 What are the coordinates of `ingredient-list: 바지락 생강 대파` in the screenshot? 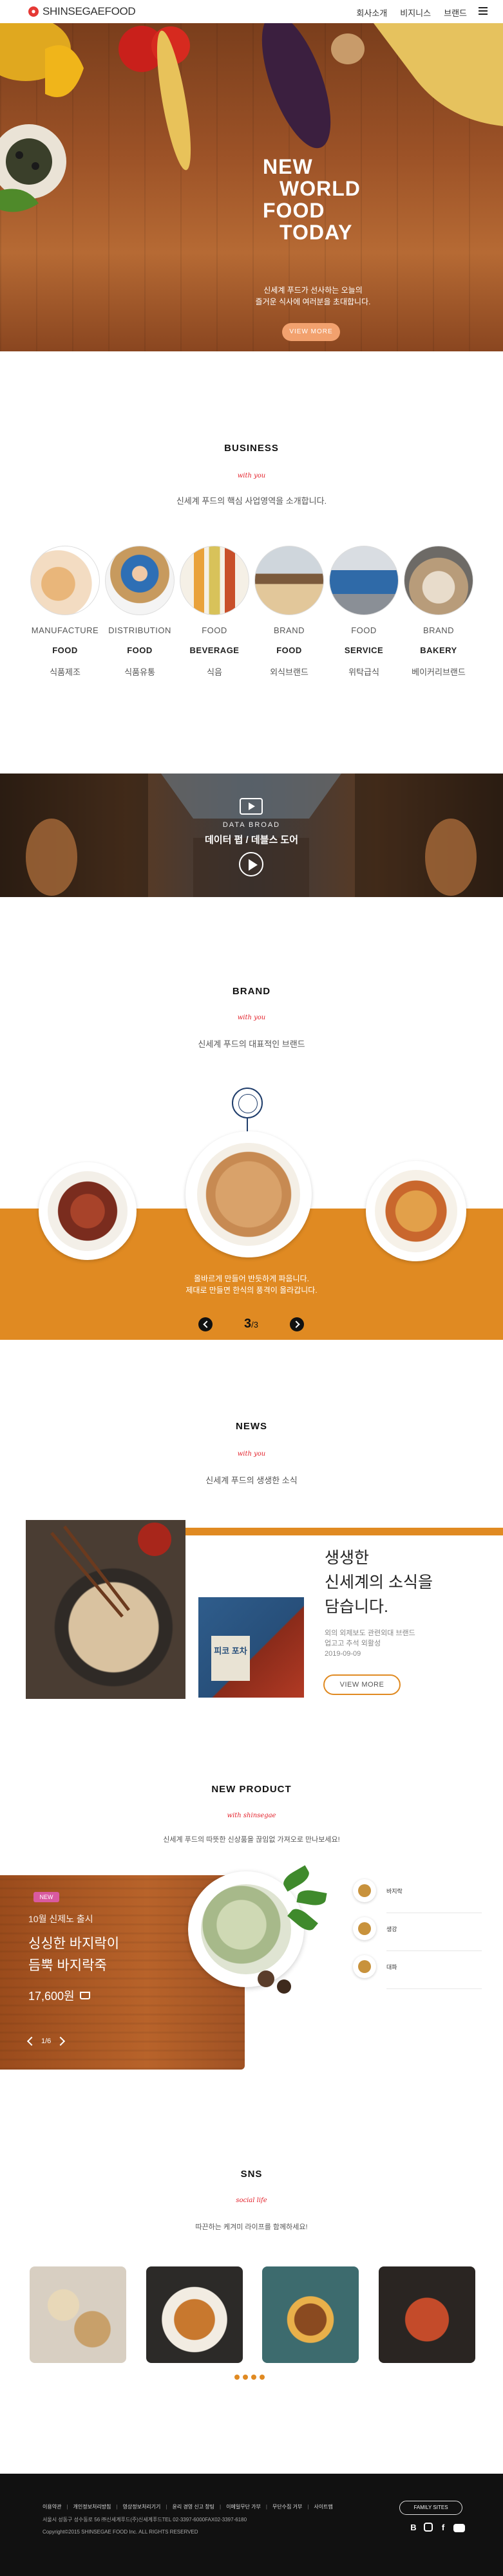 It's located at (417, 1932).